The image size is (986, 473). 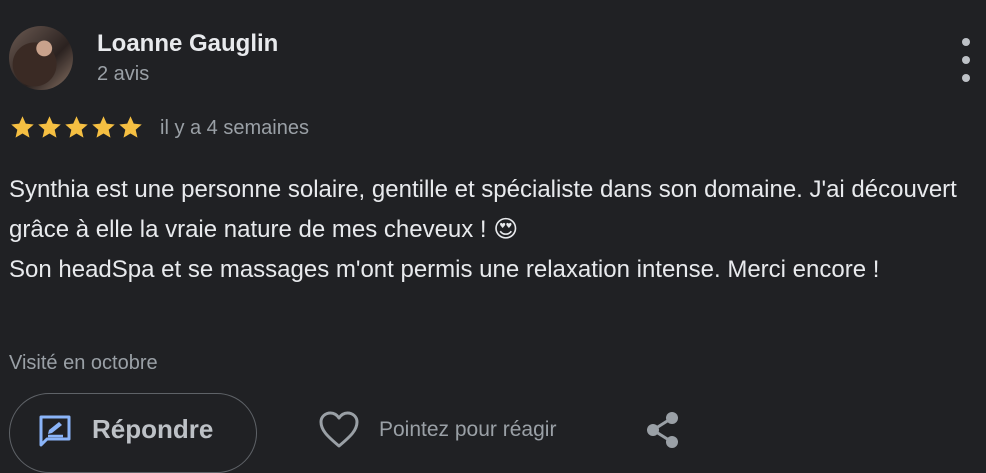 I want to click on star-rating, so click(x=76, y=127).